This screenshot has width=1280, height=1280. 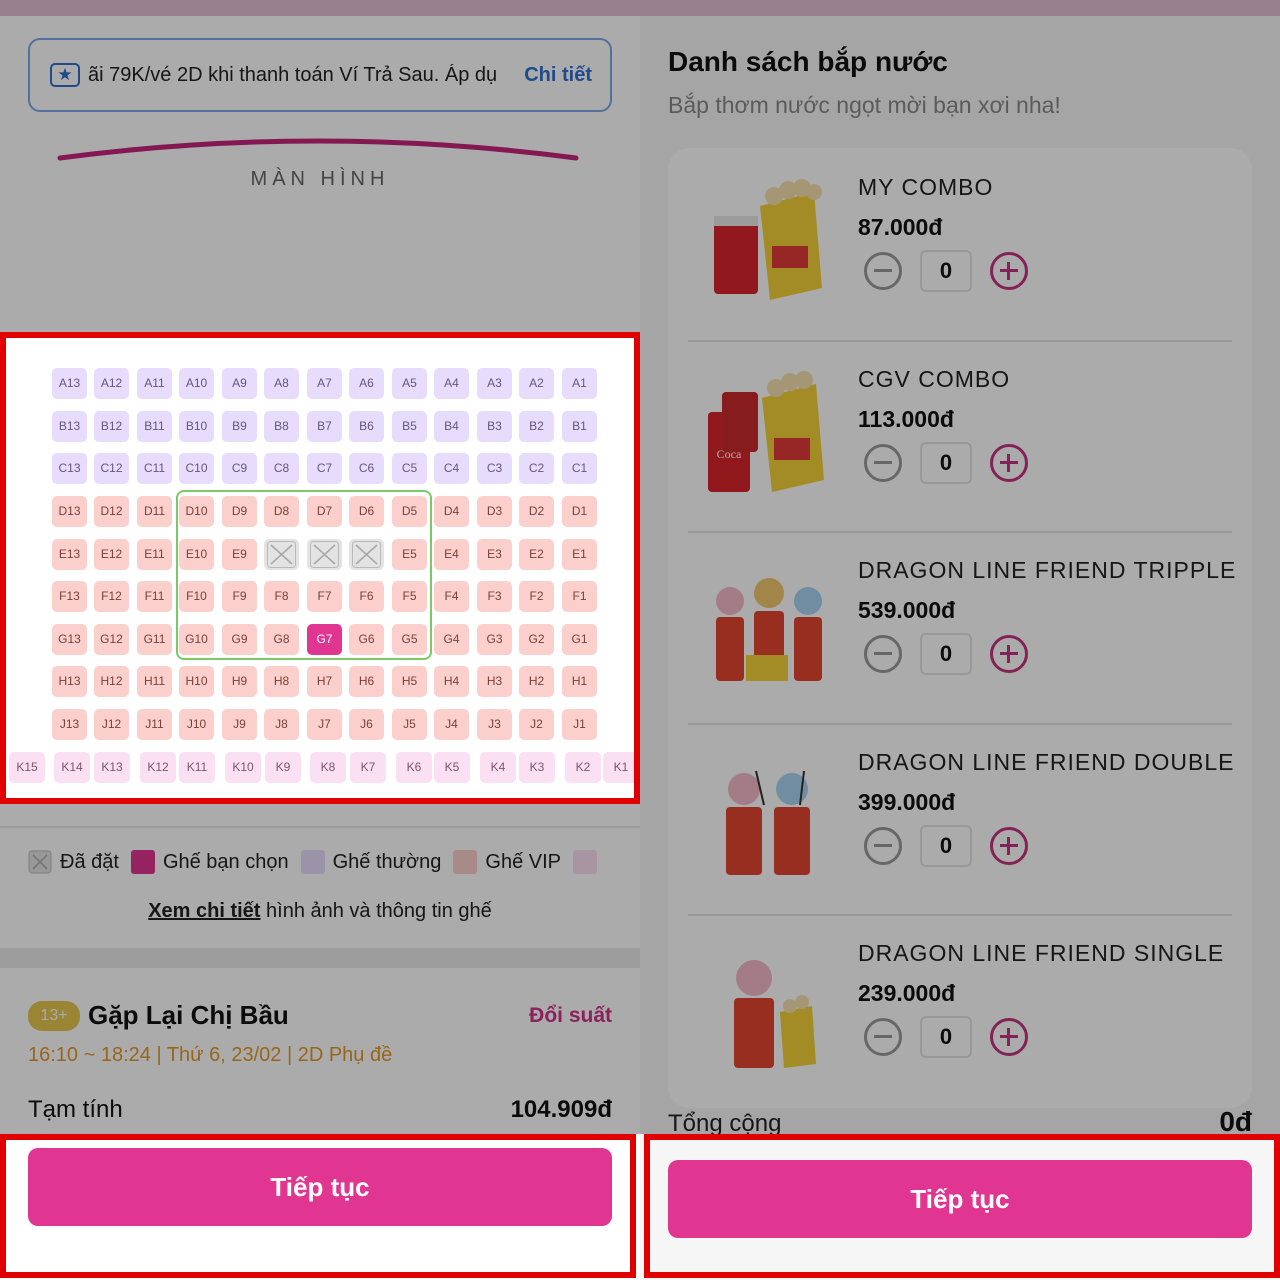 What do you see at coordinates (154, 511) in the screenshot?
I see `seat-D11: D11` at bounding box center [154, 511].